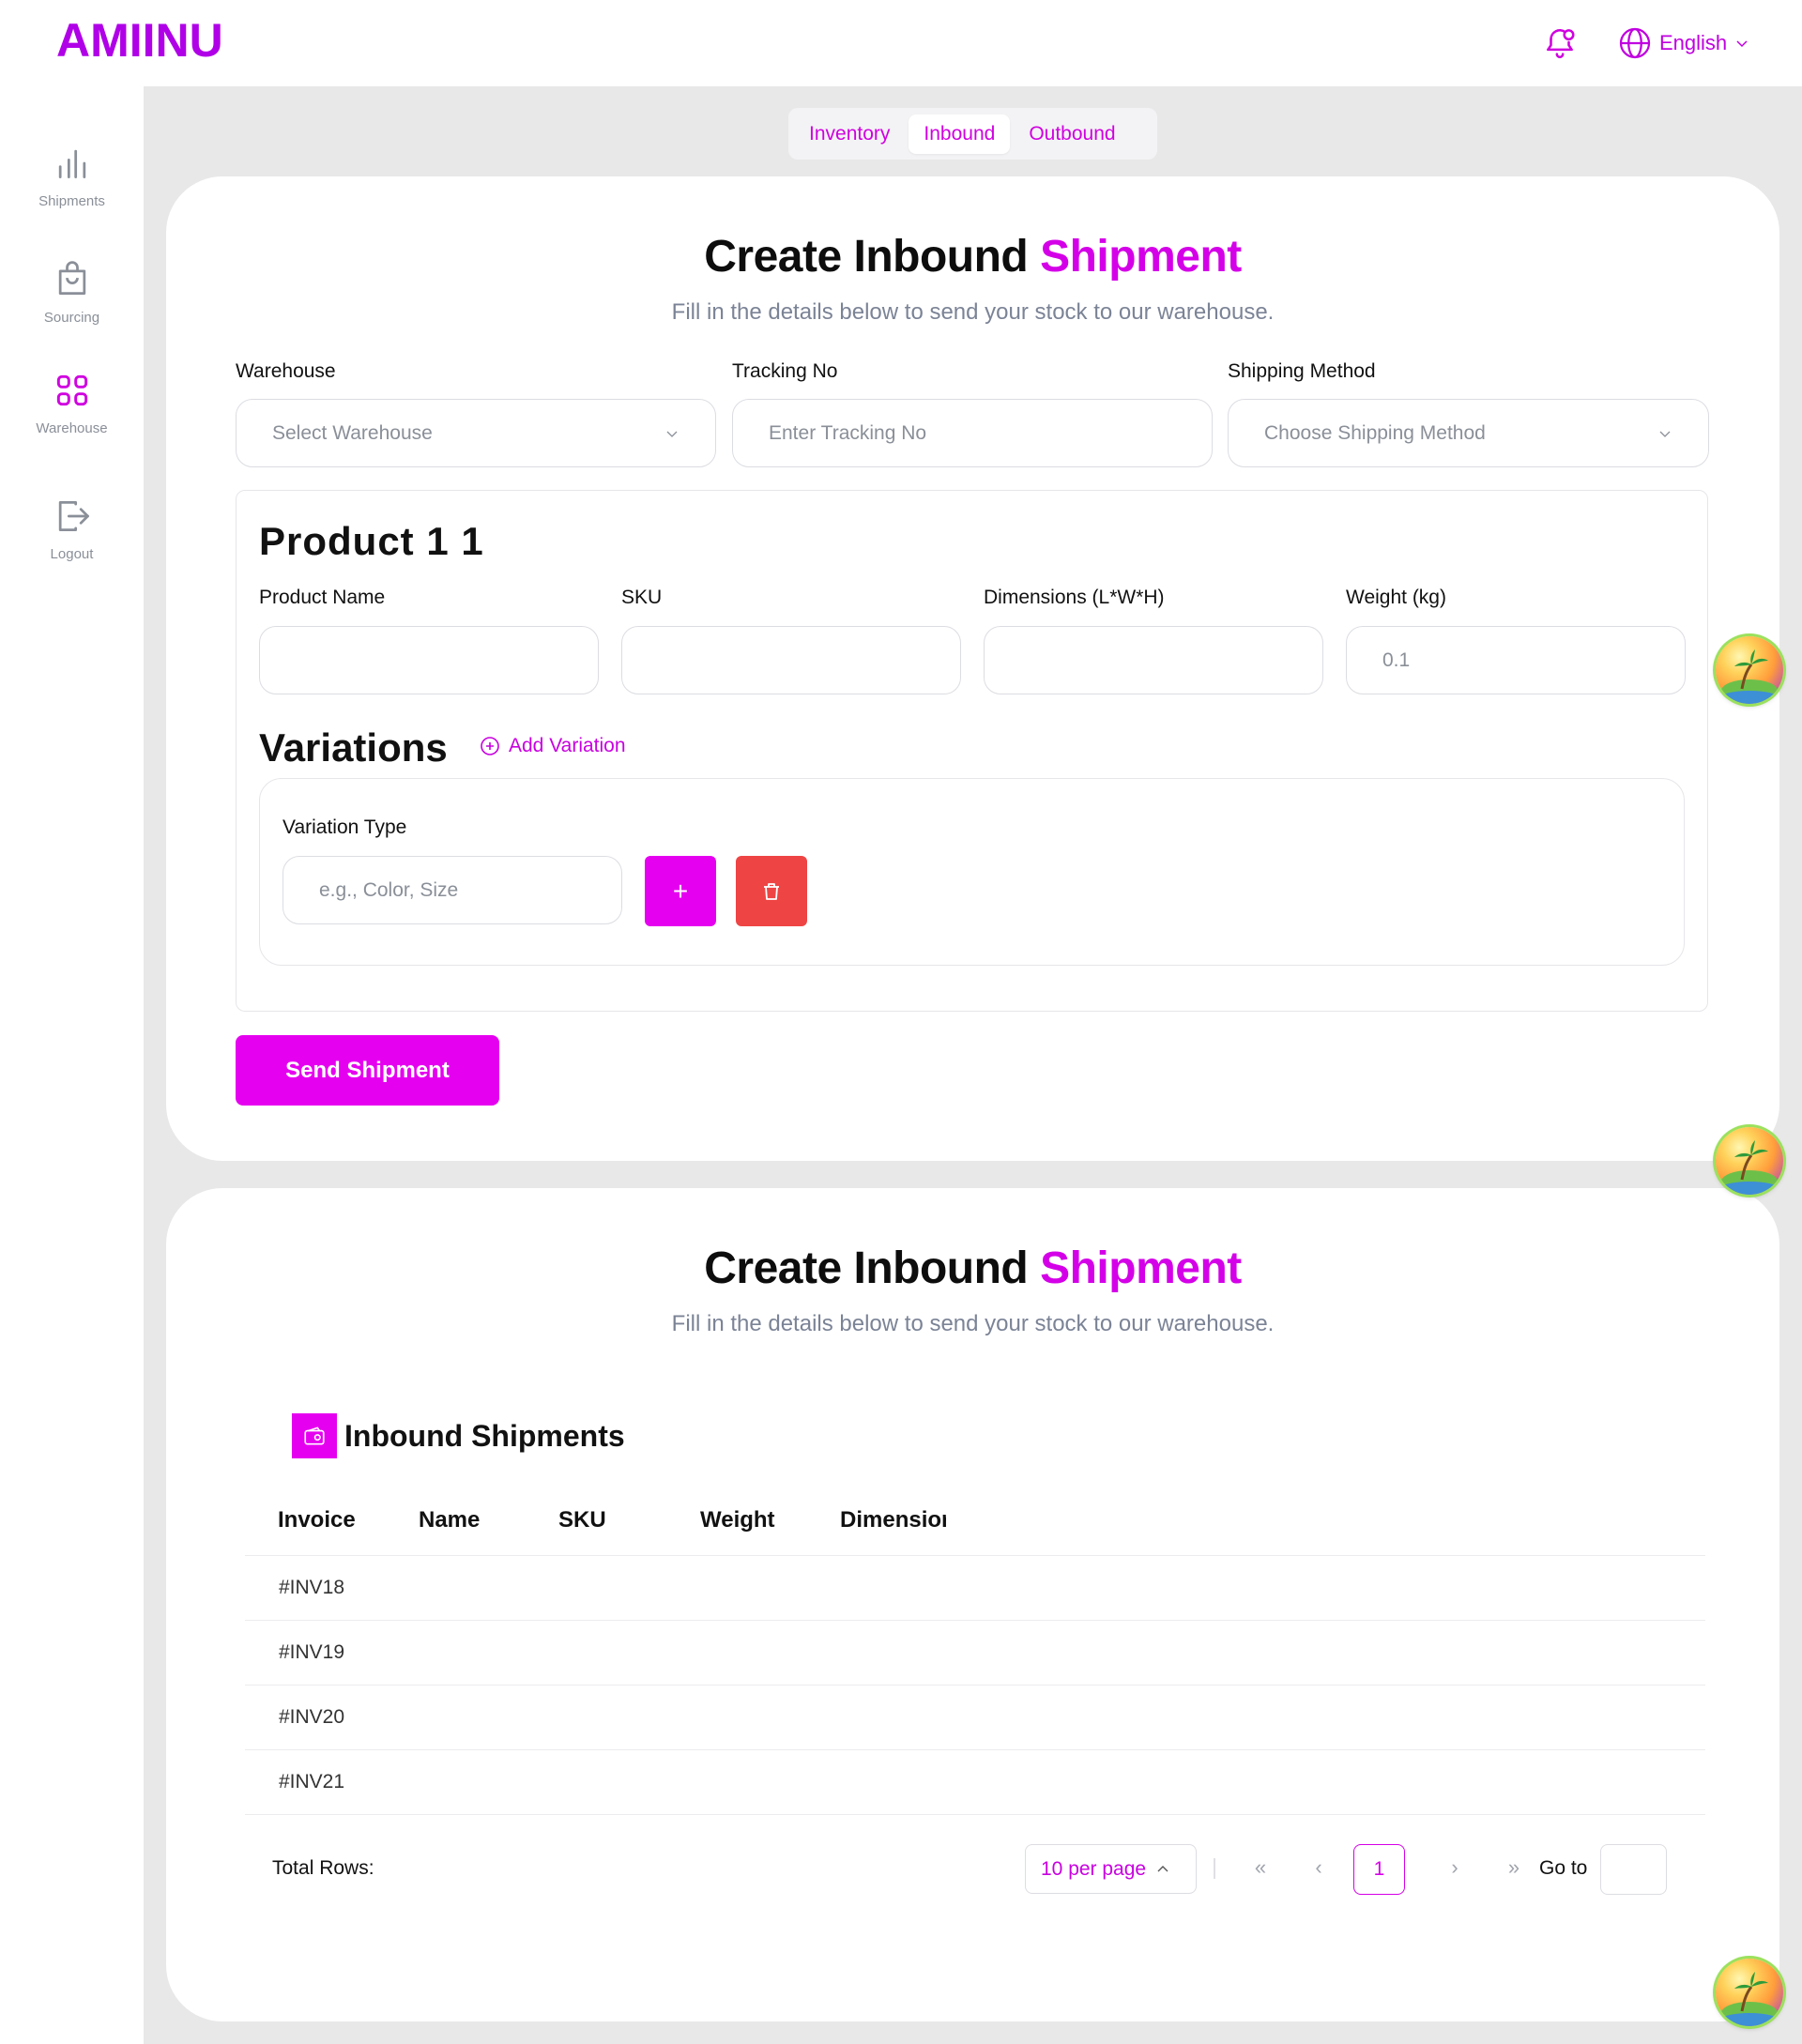  Describe the element at coordinates (368, 1070) in the screenshot. I see `send-shipment-button: Send Shipment` at that location.